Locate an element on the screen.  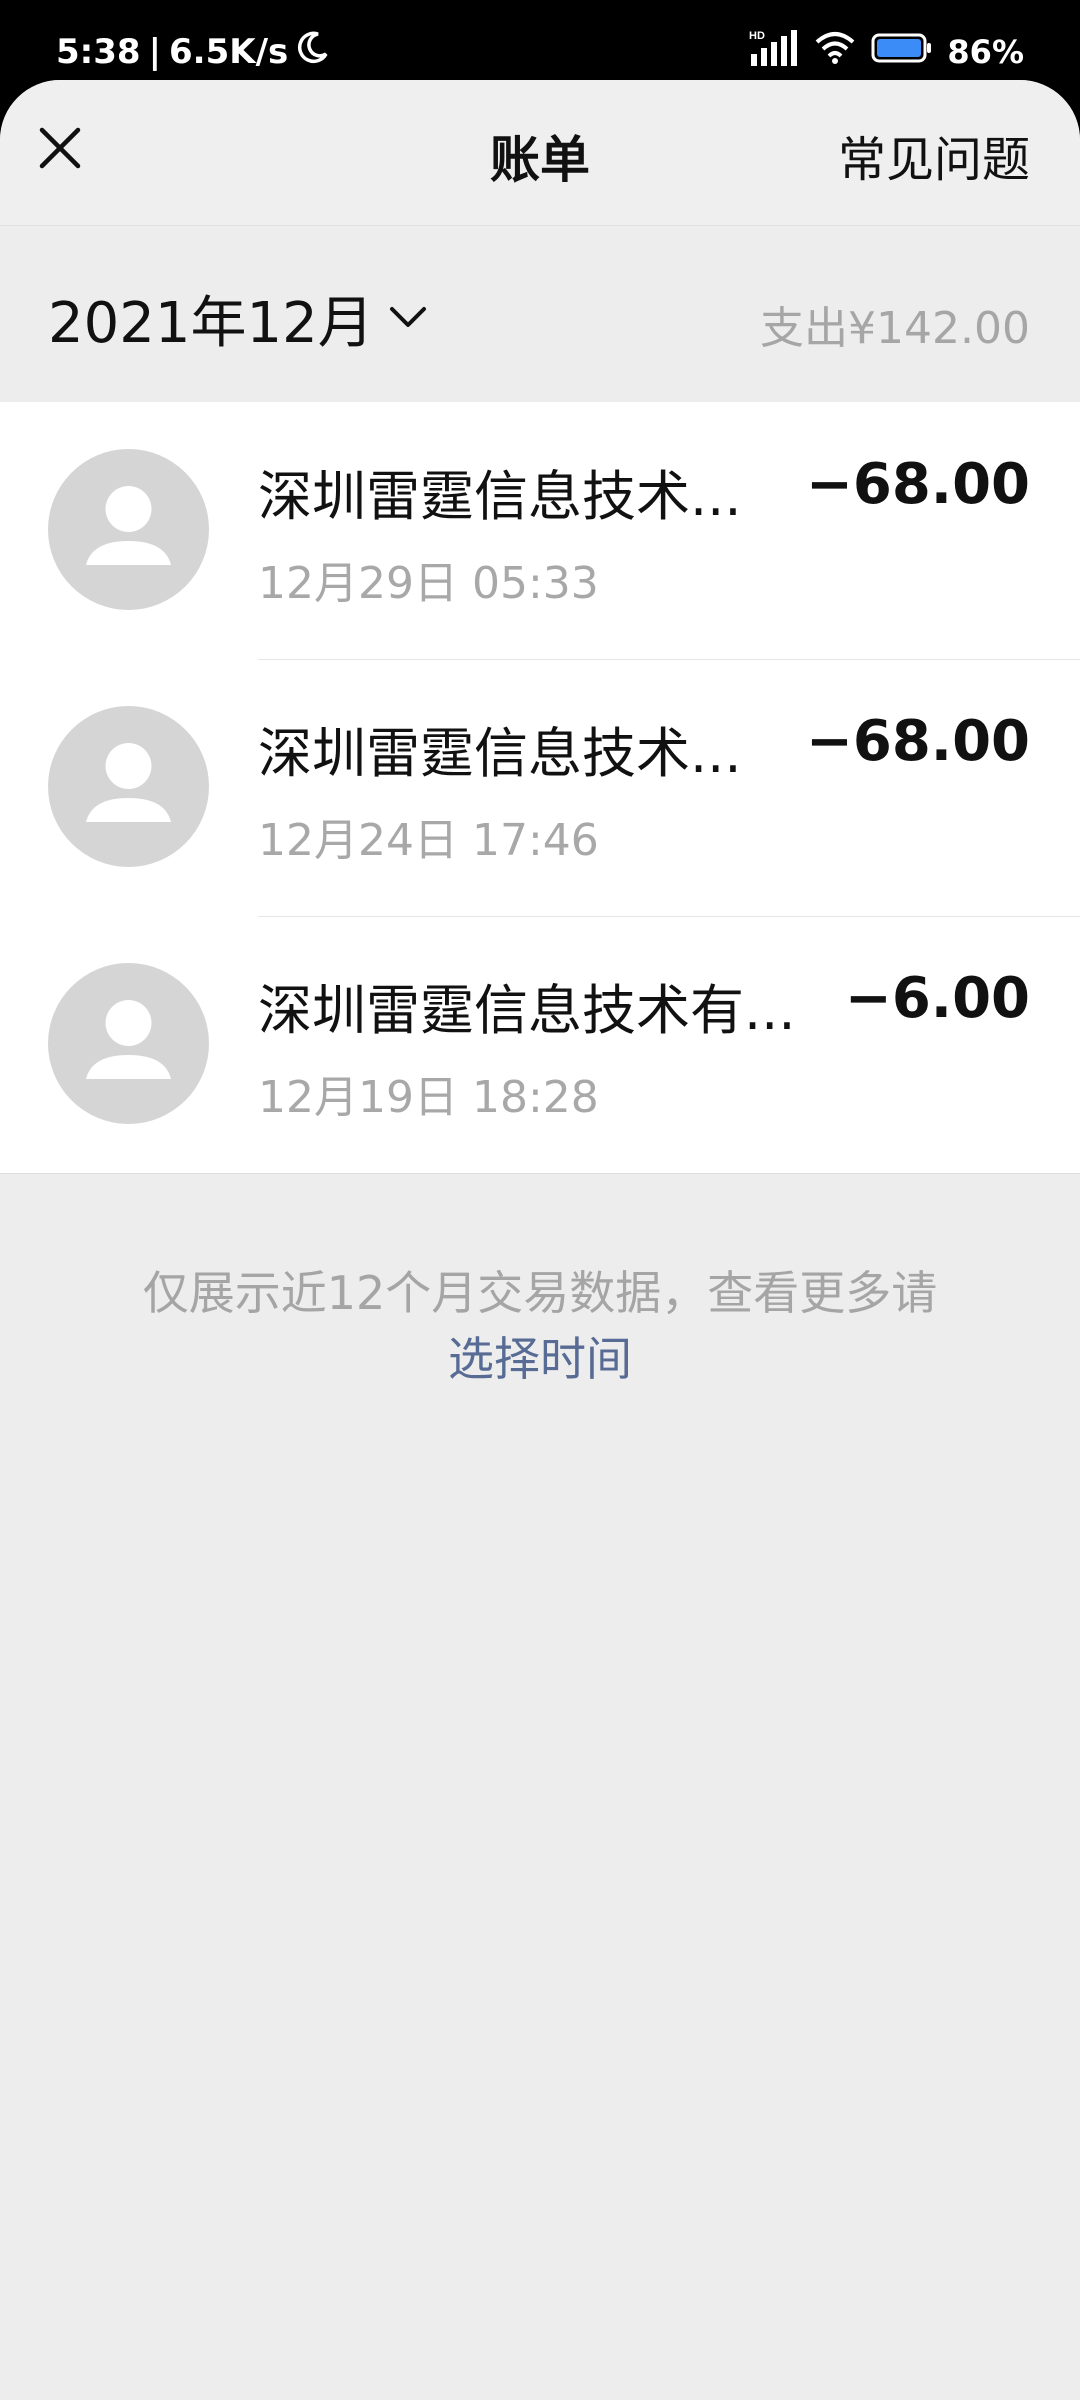
faq-link: 常见问题 is located at coordinates (934, 155).